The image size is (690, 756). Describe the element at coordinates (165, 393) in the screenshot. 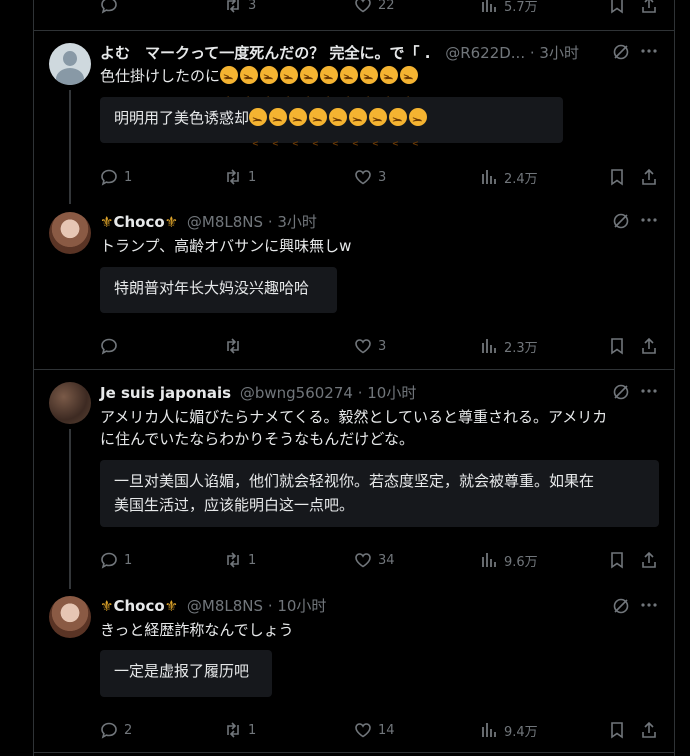

I see `display-name: Je suis japonais` at that location.